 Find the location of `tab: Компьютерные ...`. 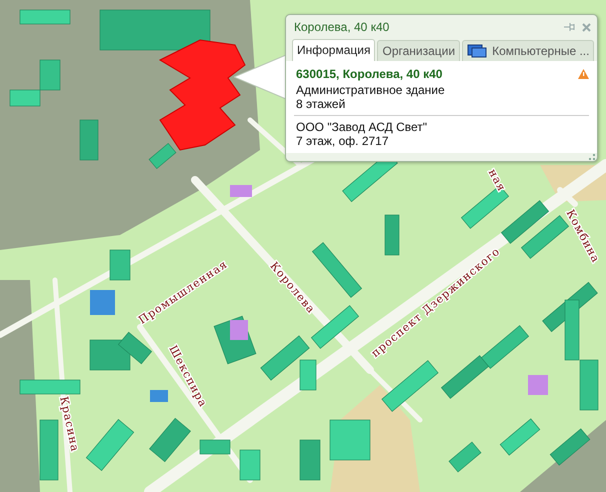

tab: Компьютерные ... is located at coordinates (528, 50).